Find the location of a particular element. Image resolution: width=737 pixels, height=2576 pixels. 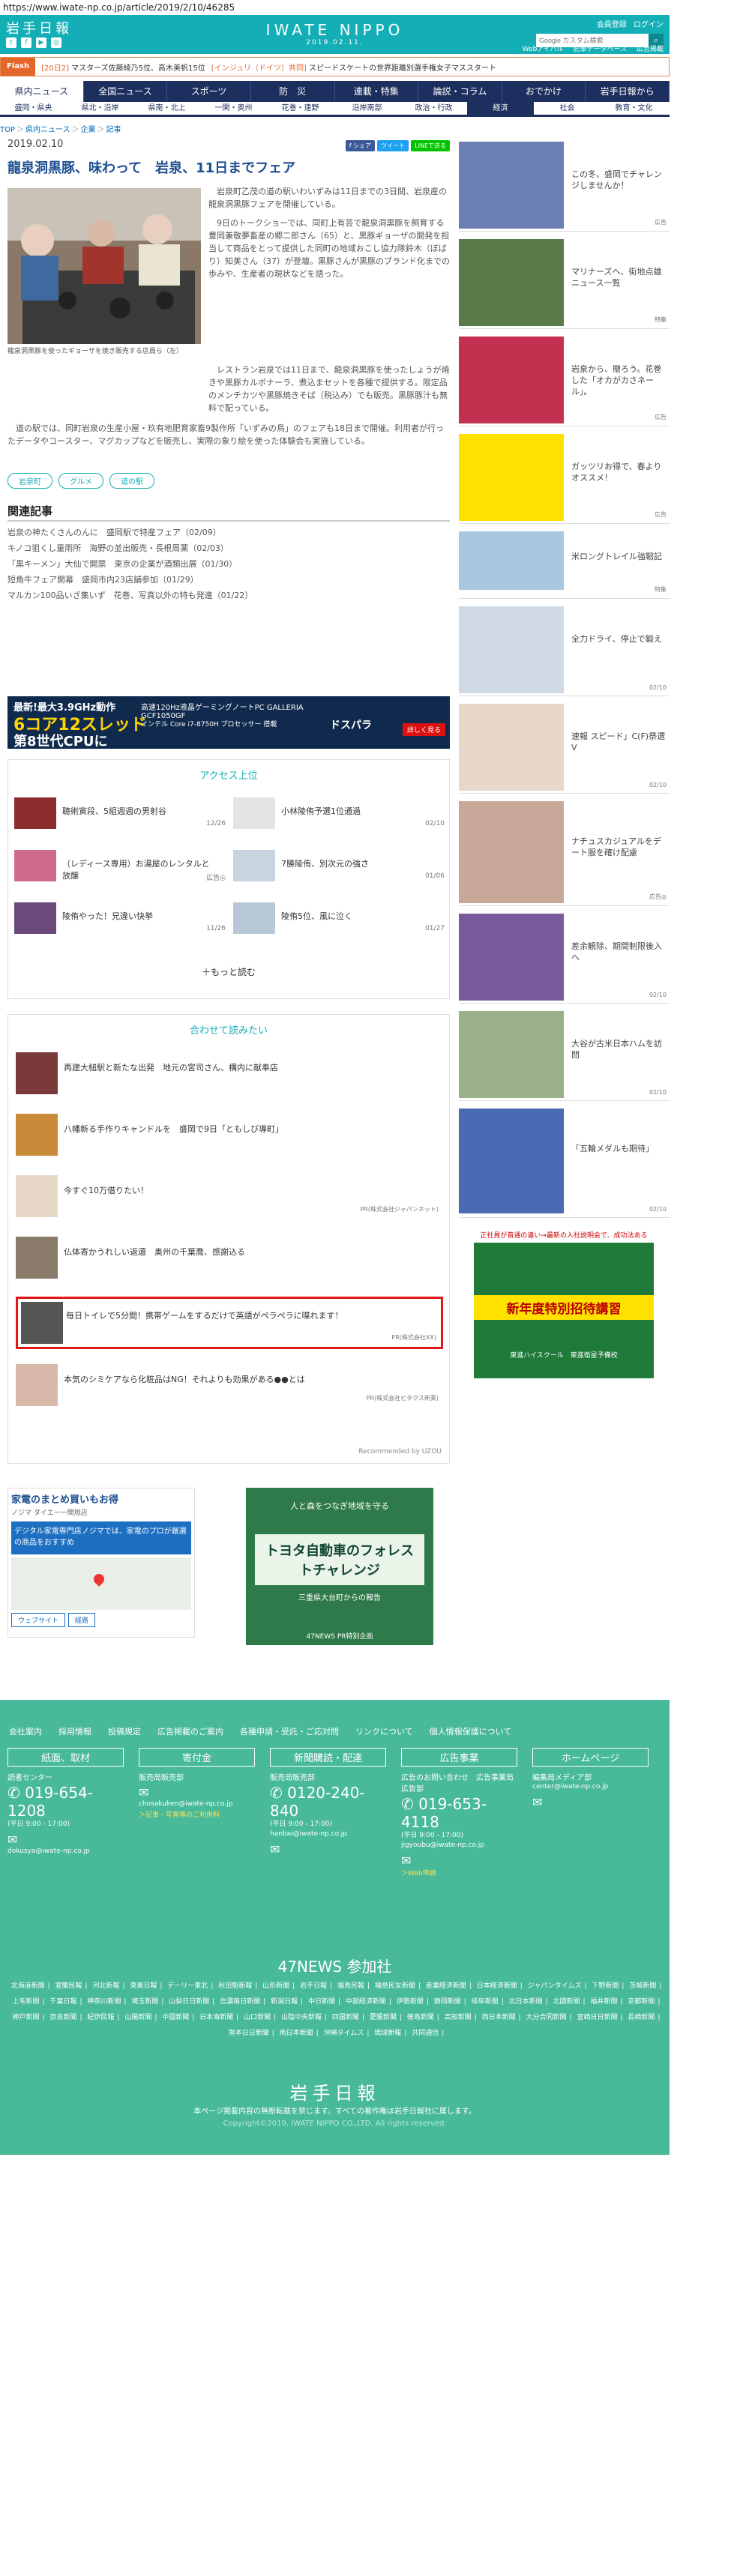

member-link: 岩手日報 is located at coordinates (313, 1986).